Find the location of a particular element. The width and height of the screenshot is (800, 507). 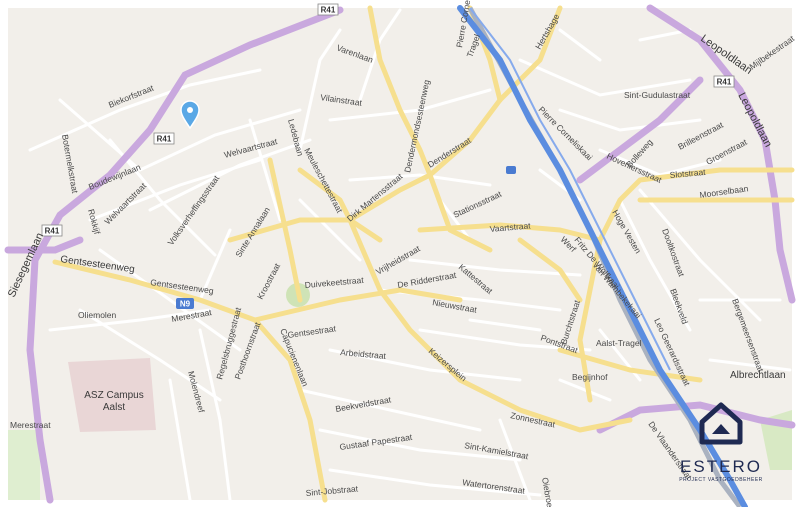

road-shield-n9: N9 is located at coordinates (185, 303).